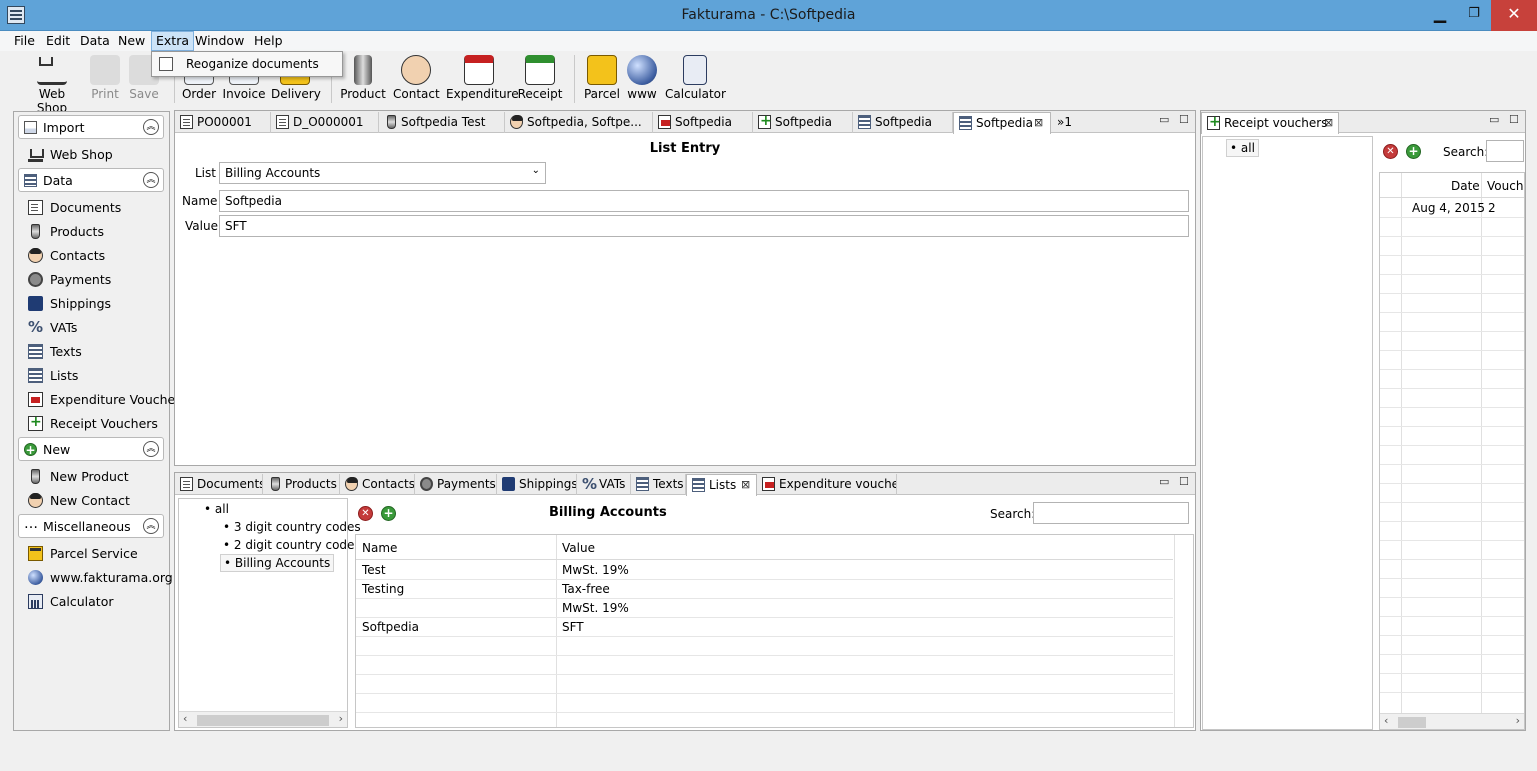  Describe the element at coordinates (58, 40) in the screenshot. I see `menu-edit: Edit` at that location.